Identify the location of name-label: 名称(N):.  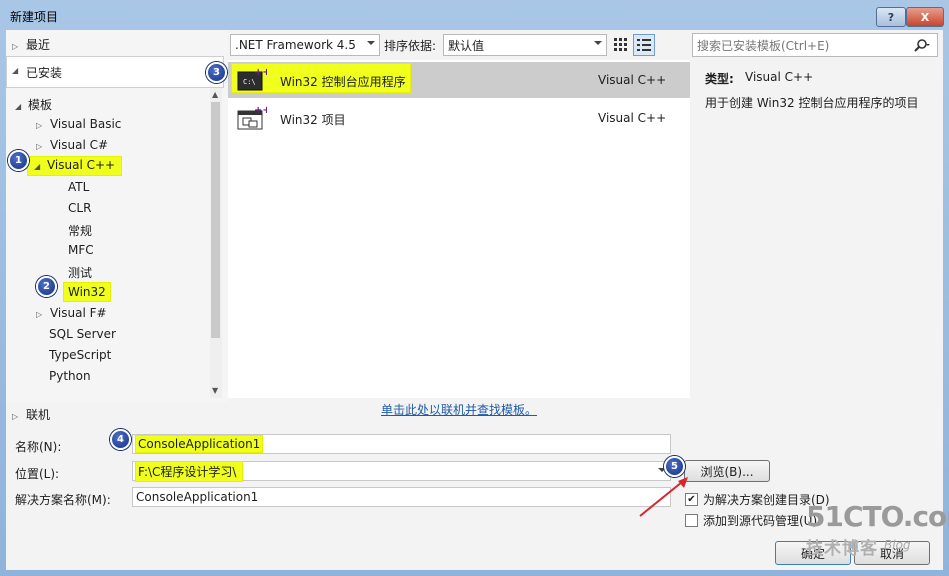
(38, 447).